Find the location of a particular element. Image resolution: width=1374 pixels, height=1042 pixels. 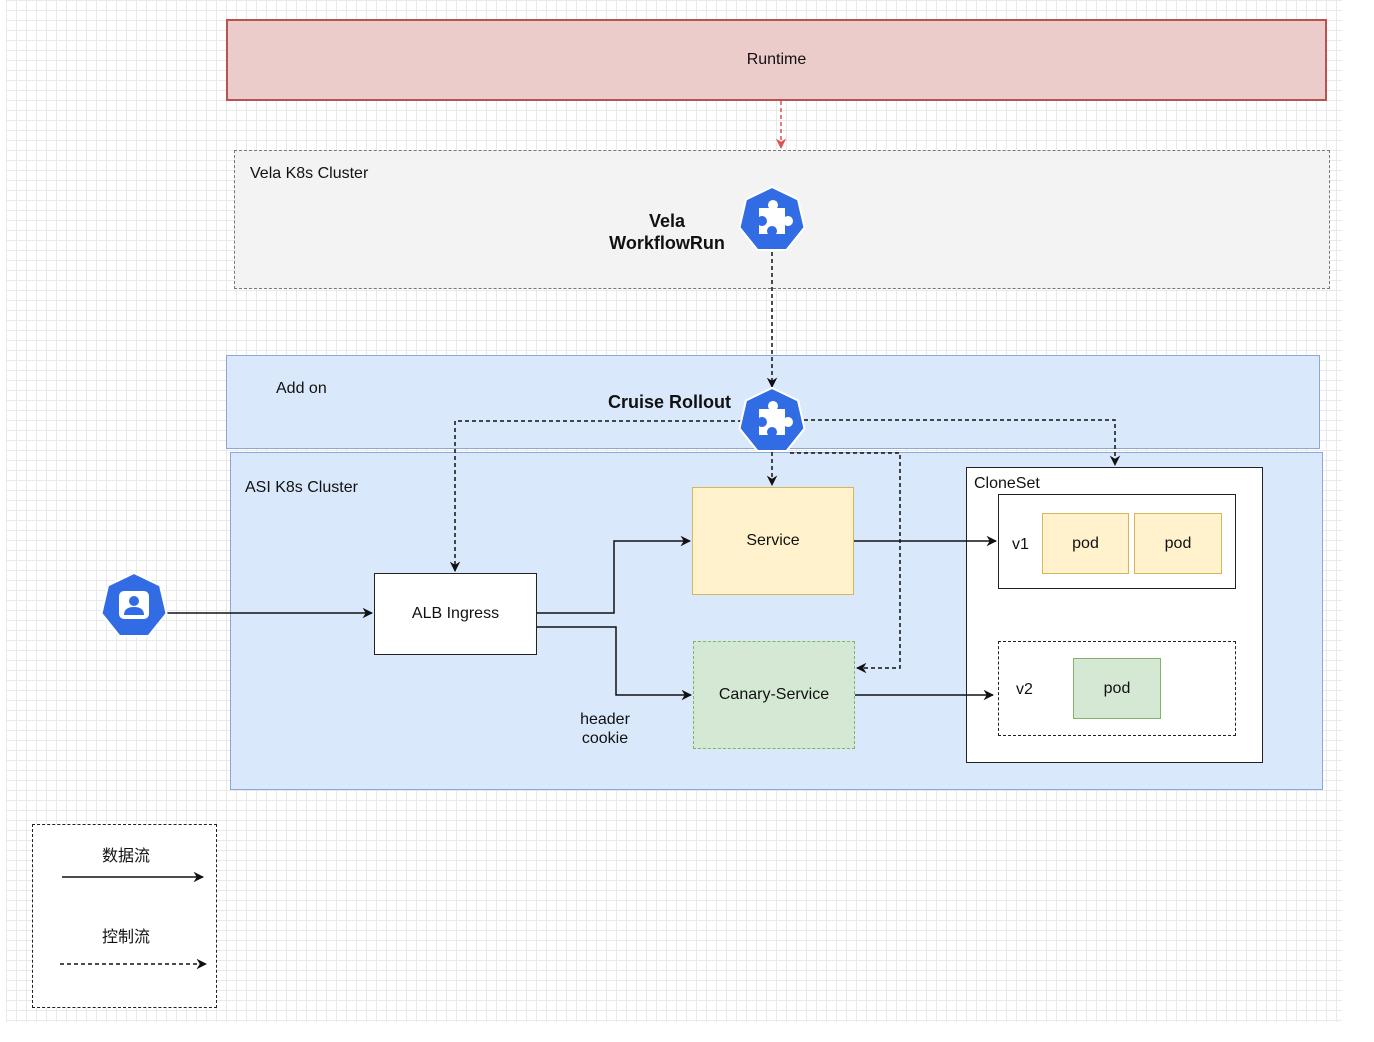

edge-alb-to-canary-service is located at coordinates (615, 663).